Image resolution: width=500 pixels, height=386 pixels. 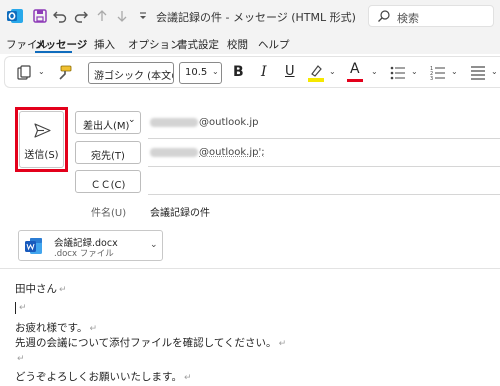 I want to click on cc-divider, so click(x=324, y=194).